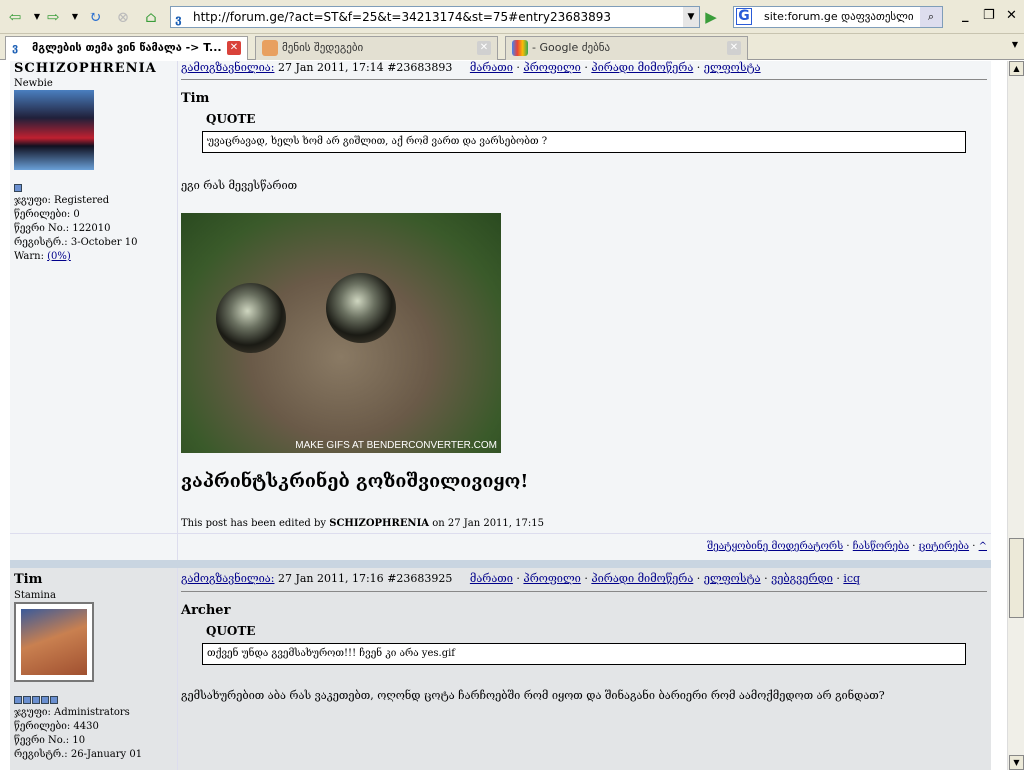  I want to click on edit-note-date: on 27 Jan 2011, 17:15, so click(488, 523).